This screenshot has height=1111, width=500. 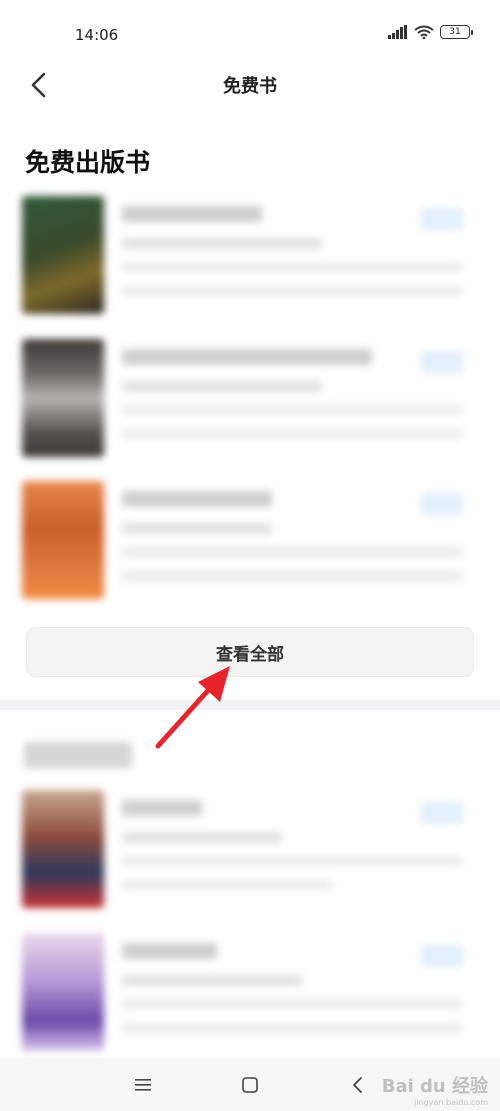 I want to click on status-time: 14:06, so click(x=97, y=35).